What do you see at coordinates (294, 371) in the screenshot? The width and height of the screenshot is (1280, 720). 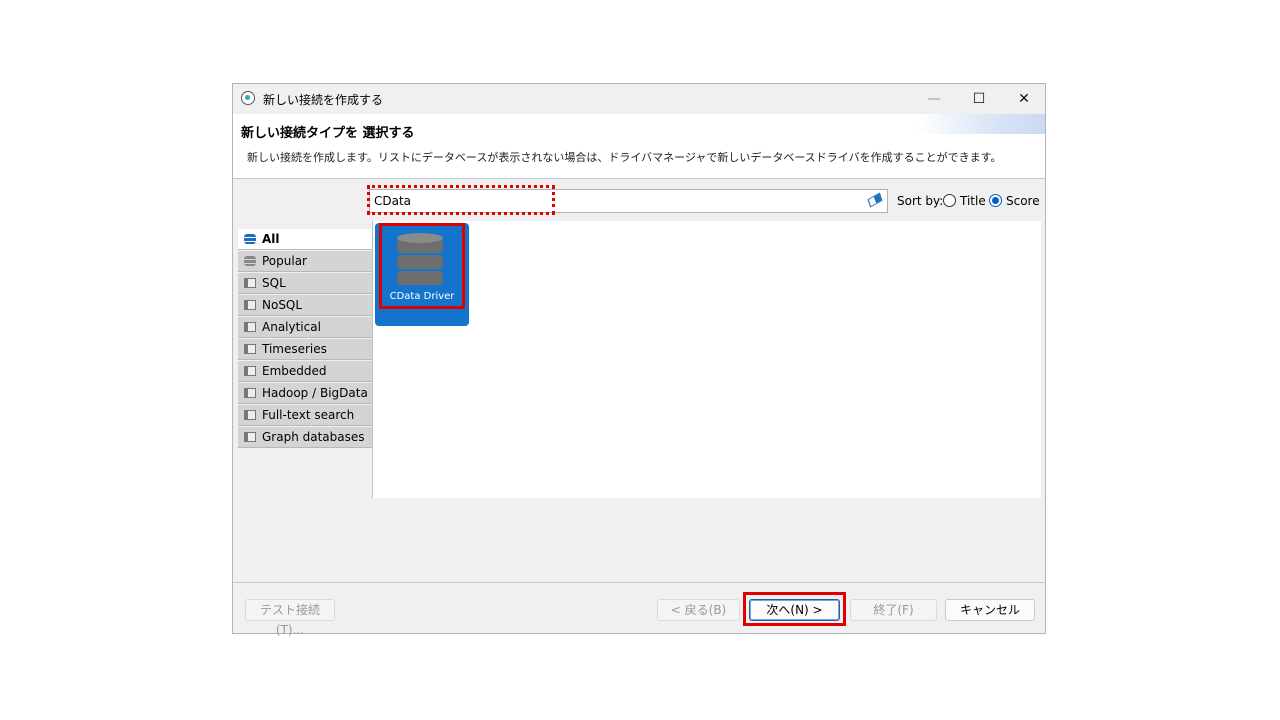 I see `category-label: Embedded` at bounding box center [294, 371].